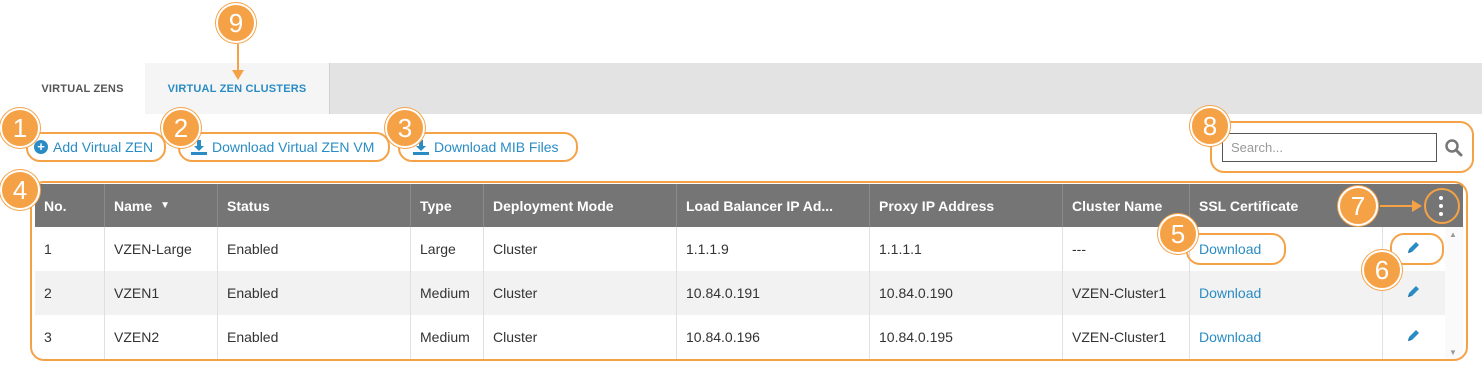  What do you see at coordinates (1382, 270) in the screenshot?
I see `callout-badge-6: 6` at bounding box center [1382, 270].